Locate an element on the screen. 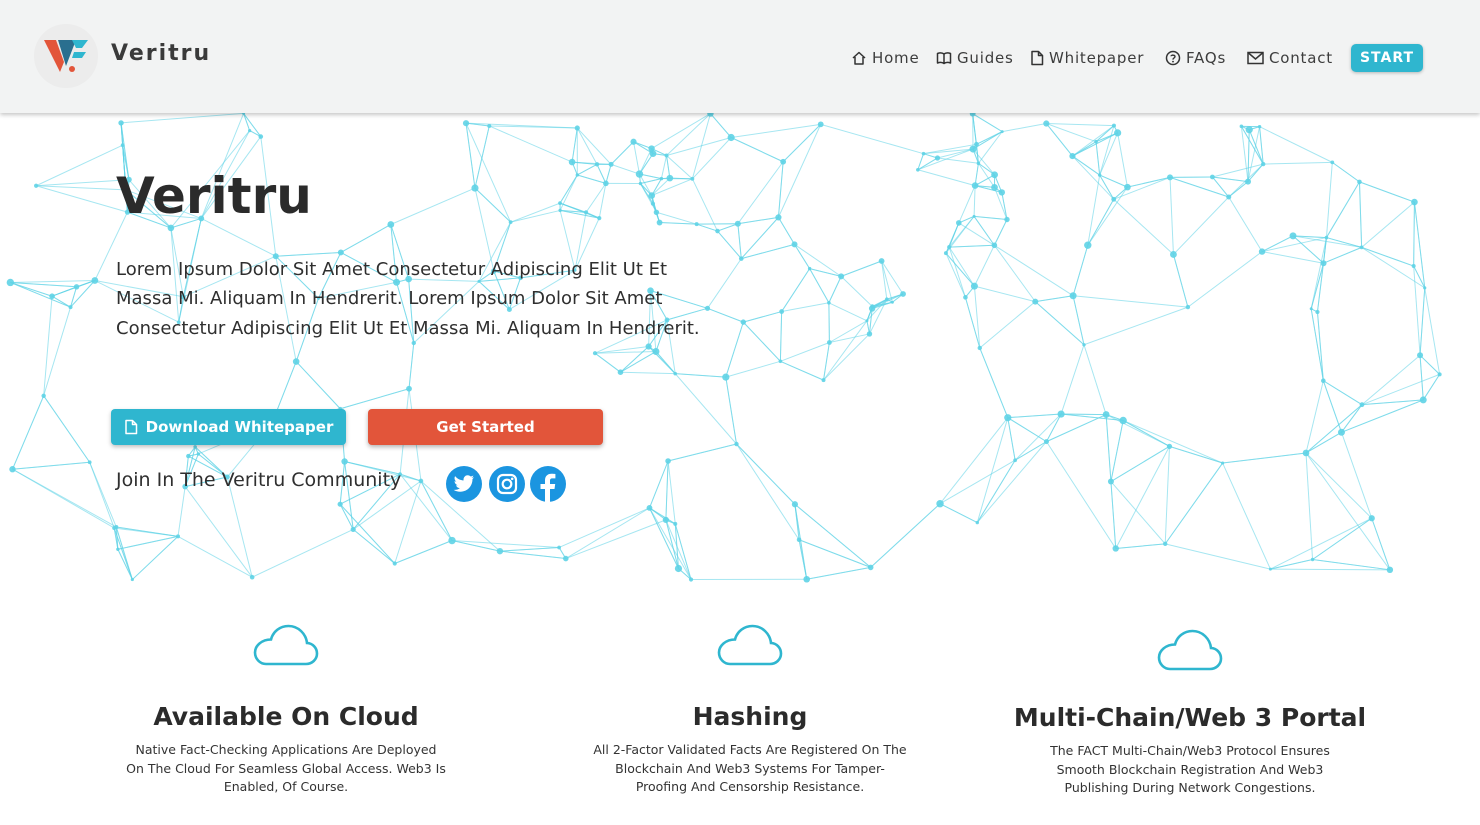  get-started-button: Get Started is located at coordinates (485, 427).